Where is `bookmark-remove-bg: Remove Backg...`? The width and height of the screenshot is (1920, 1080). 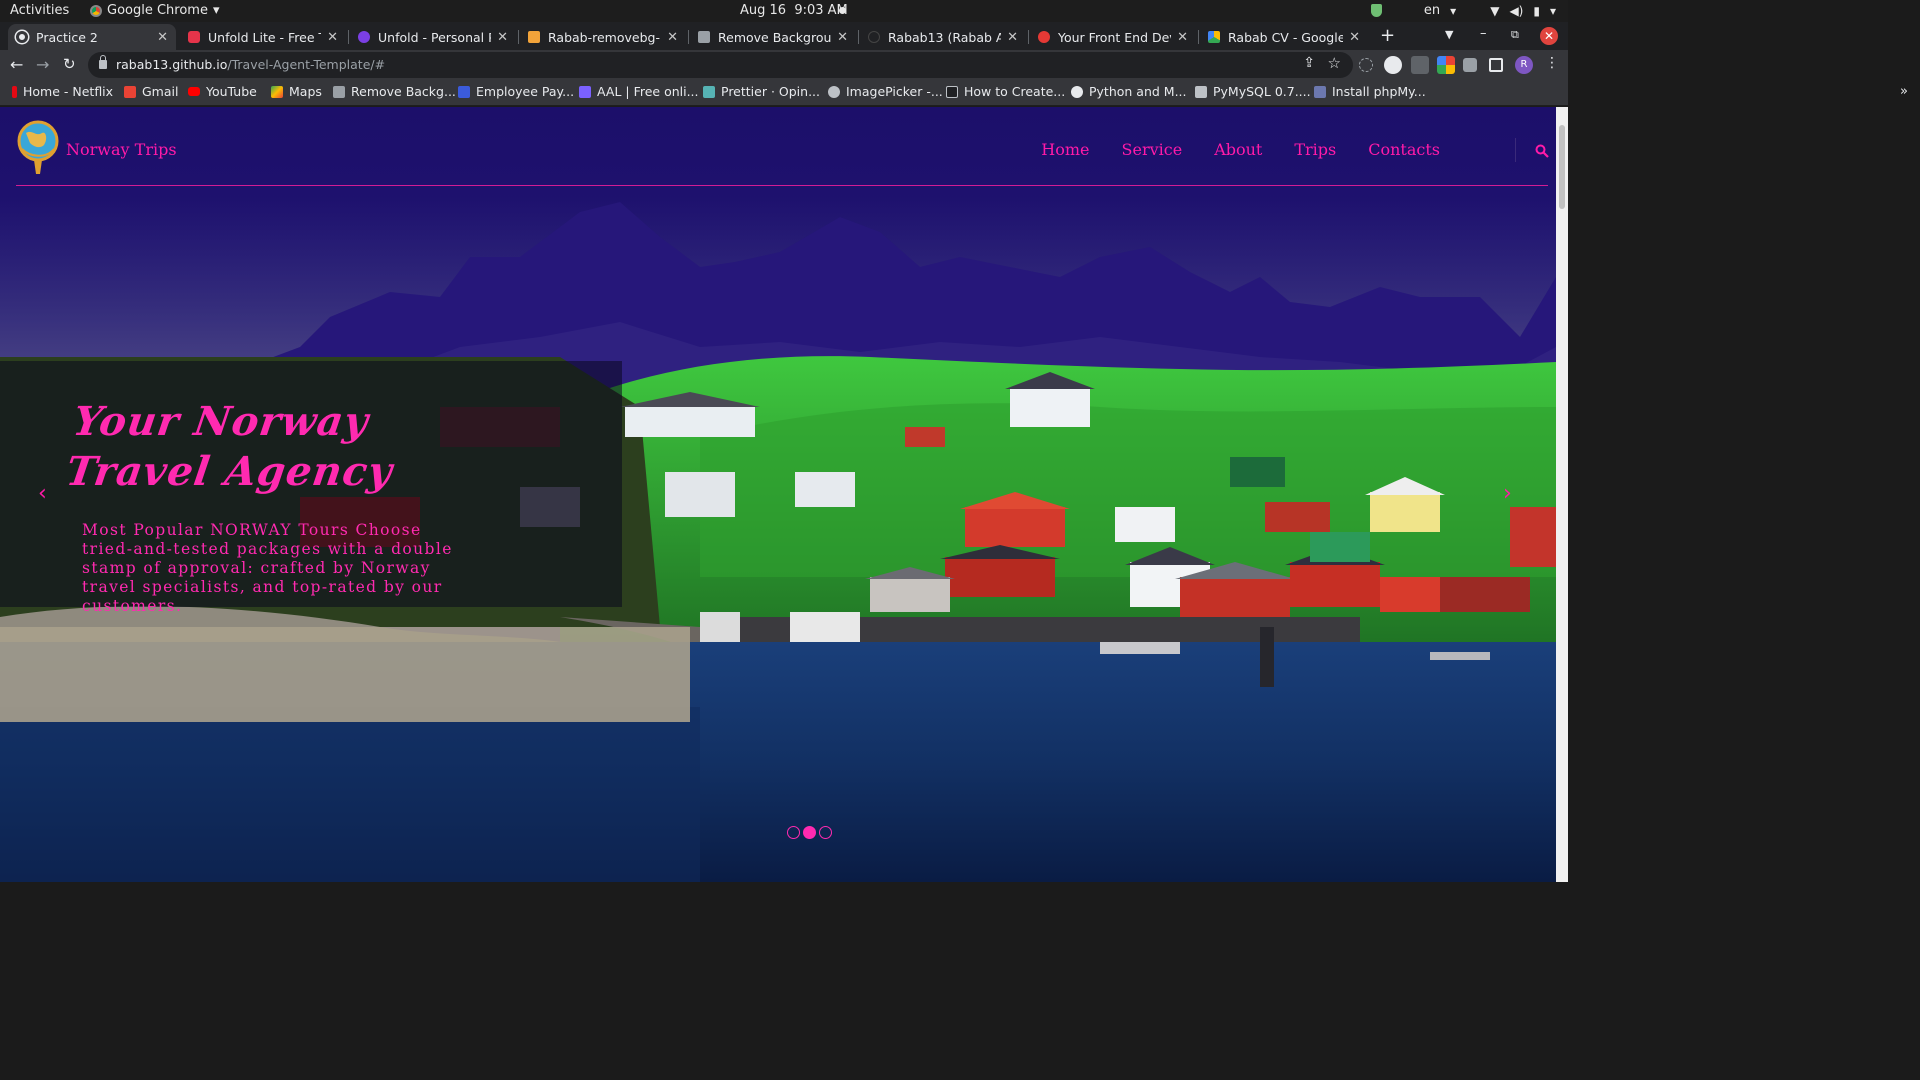
bookmark-remove-bg: Remove Backg... is located at coordinates (394, 91).